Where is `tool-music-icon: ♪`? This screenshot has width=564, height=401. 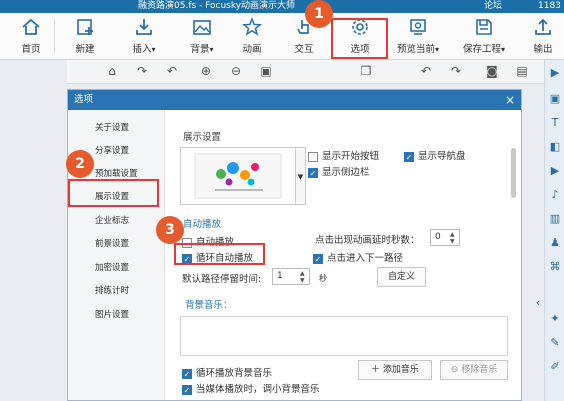 tool-music-icon: ♪ is located at coordinates (555, 195).